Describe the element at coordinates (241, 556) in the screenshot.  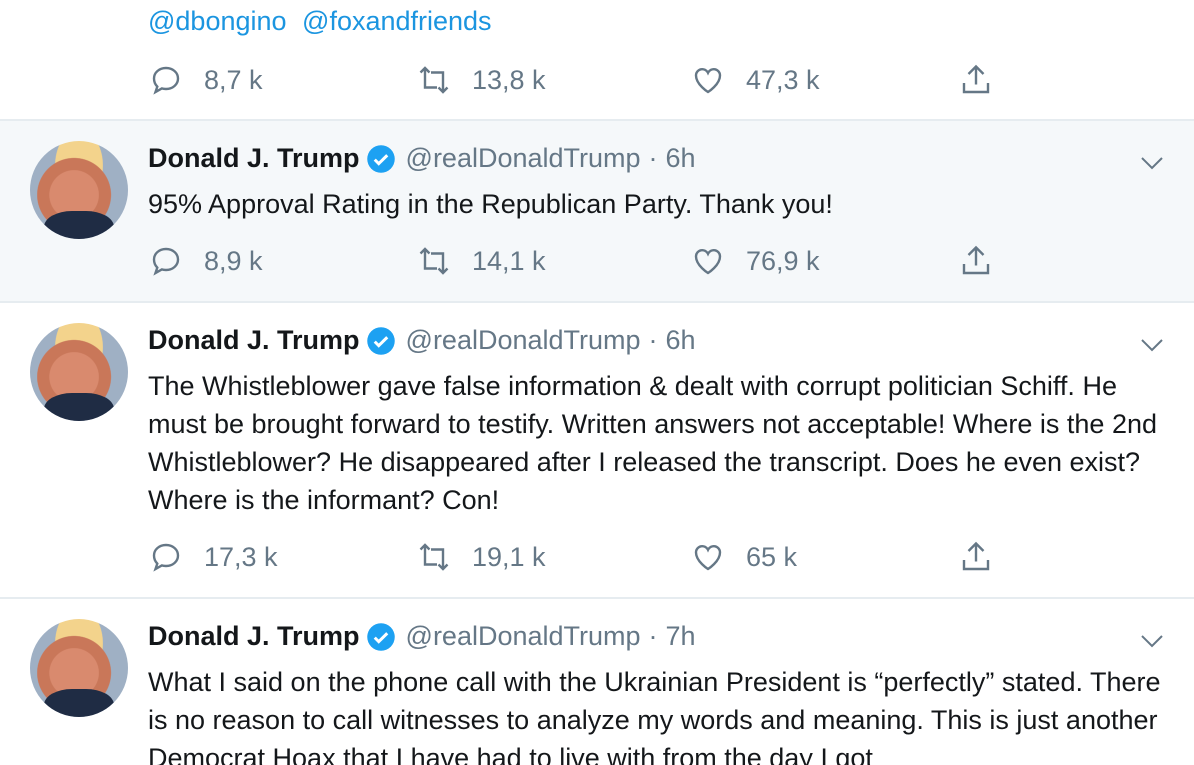
I see `reply-count: 17,3 k` at that location.